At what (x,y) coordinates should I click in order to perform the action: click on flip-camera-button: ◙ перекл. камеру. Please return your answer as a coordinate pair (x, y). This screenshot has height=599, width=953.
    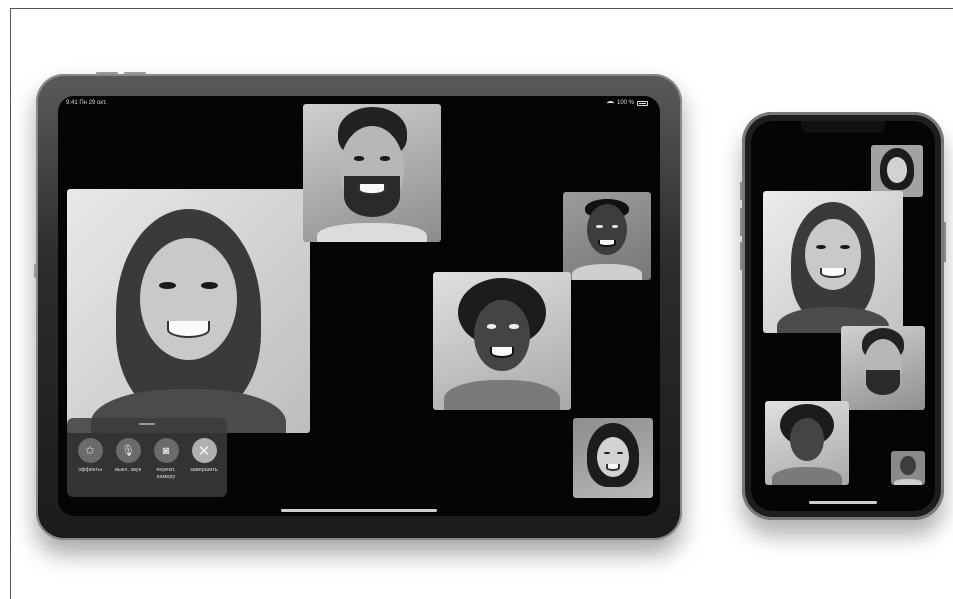
    Looking at the image, I should click on (166, 459).